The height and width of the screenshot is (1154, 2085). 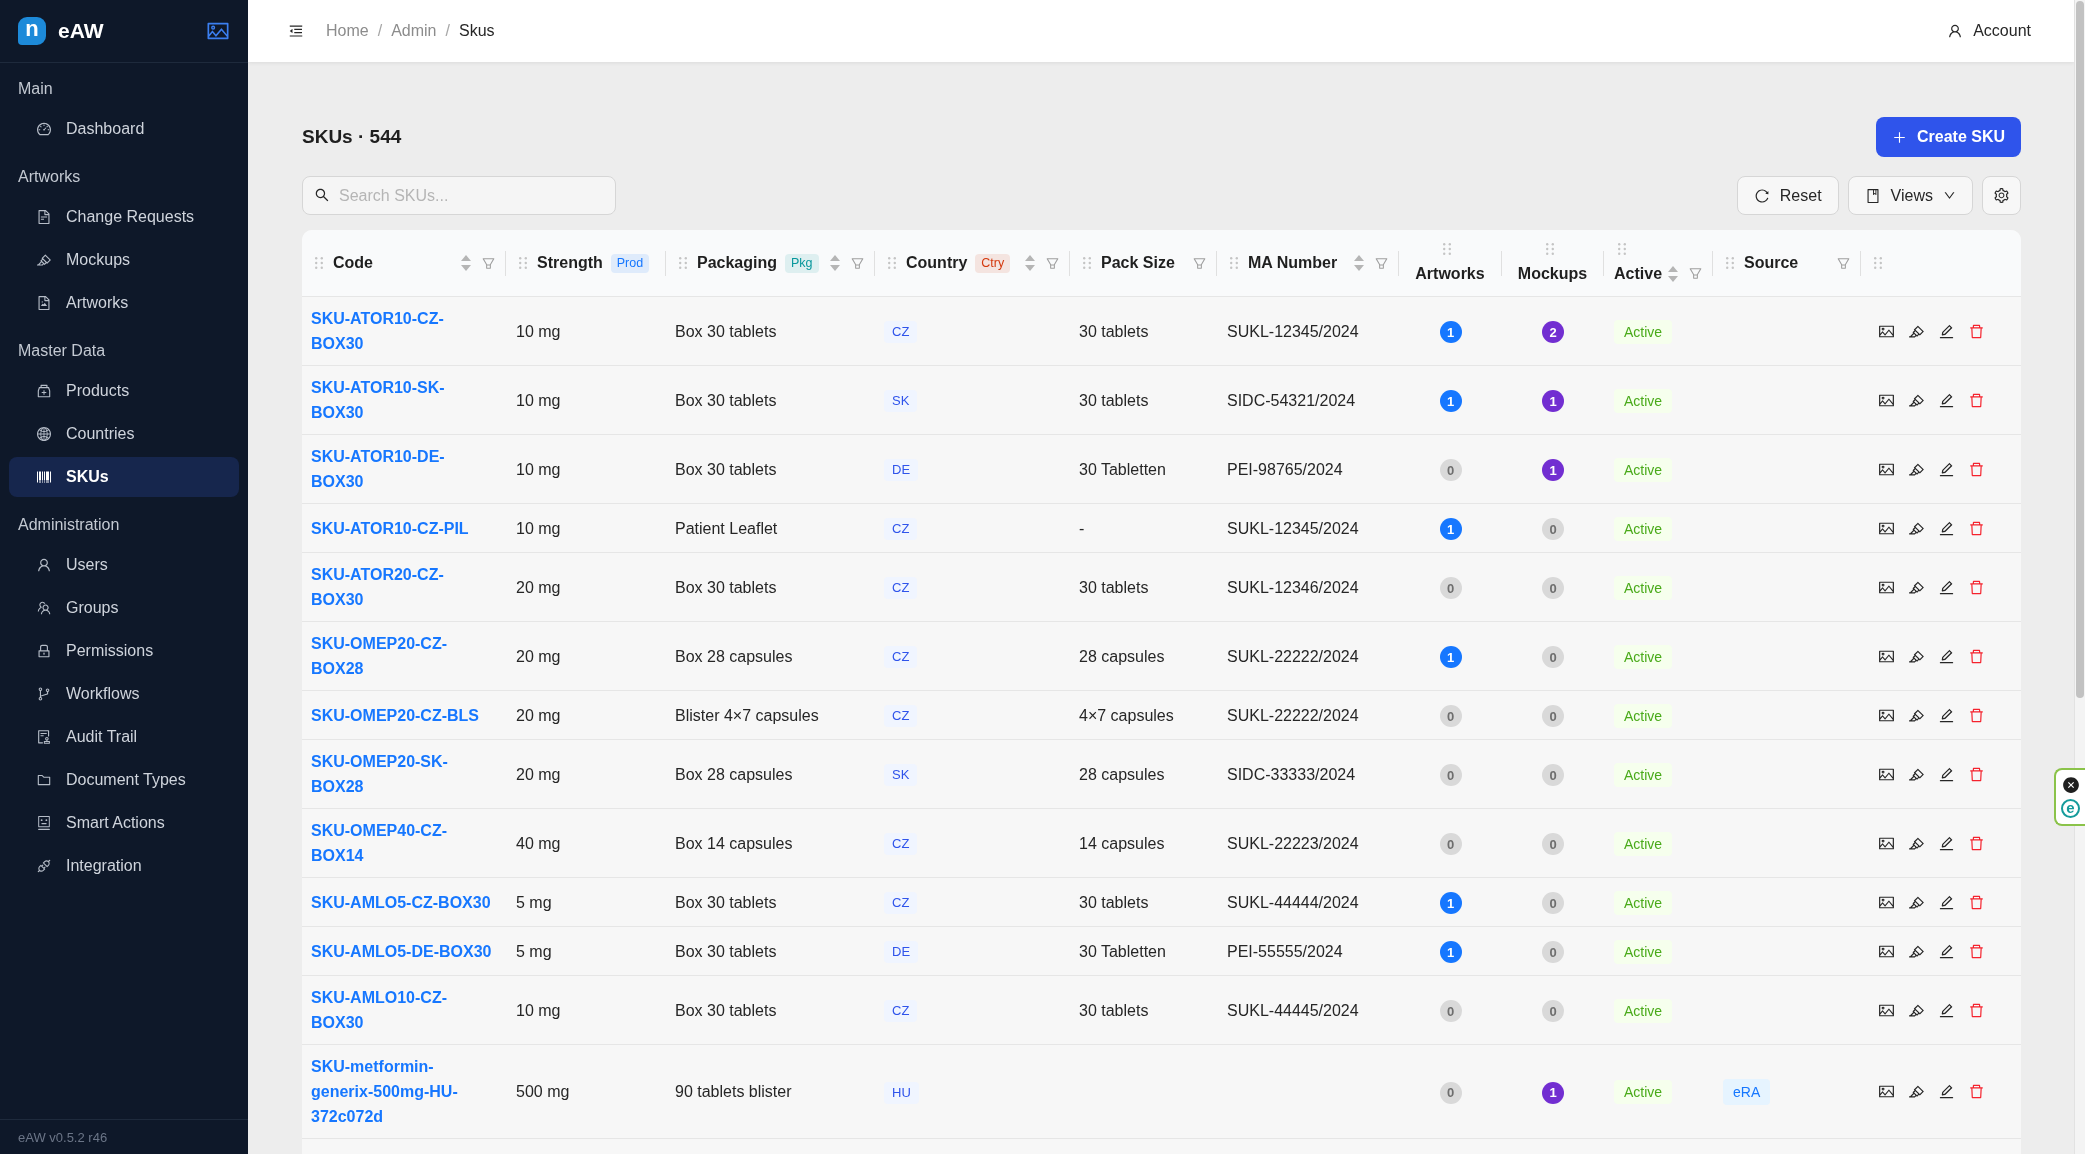 What do you see at coordinates (124, 434) in the screenshot?
I see `nav-item: Countries` at bounding box center [124, 434].